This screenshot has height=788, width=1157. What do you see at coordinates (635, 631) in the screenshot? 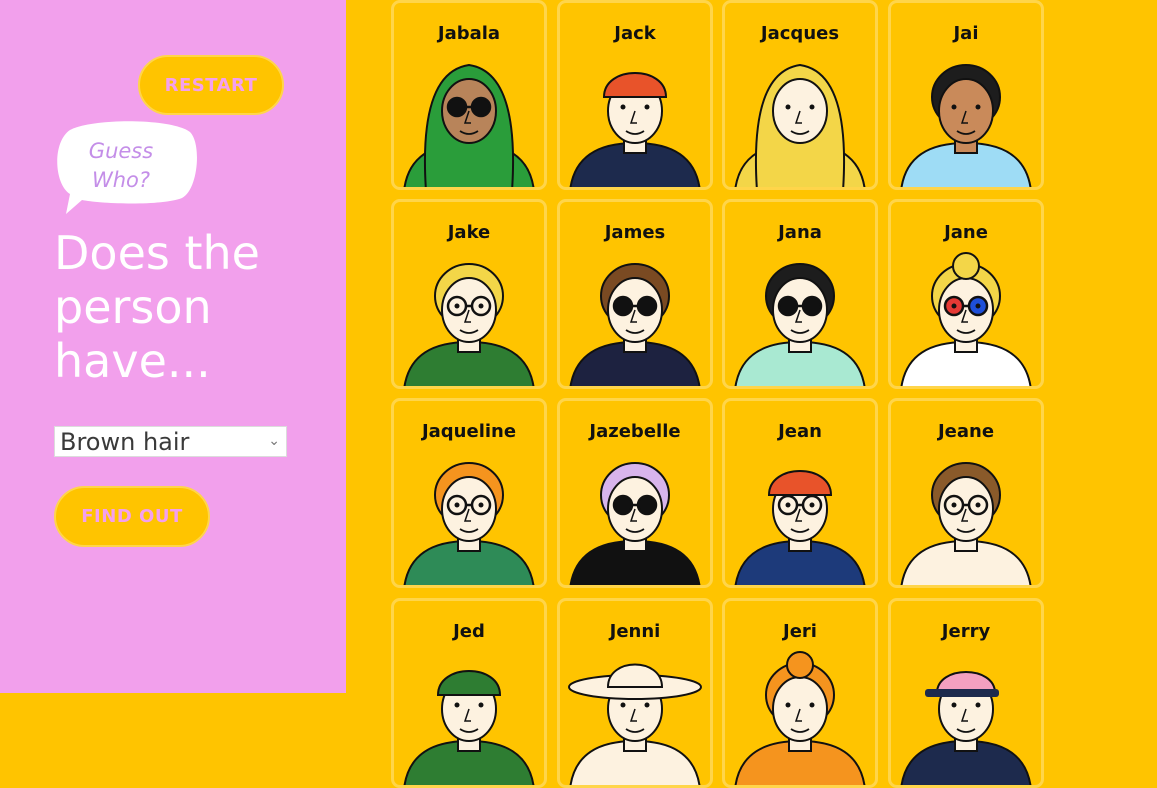
I see `character-name: Jenni` at bounding box center [635, 631].